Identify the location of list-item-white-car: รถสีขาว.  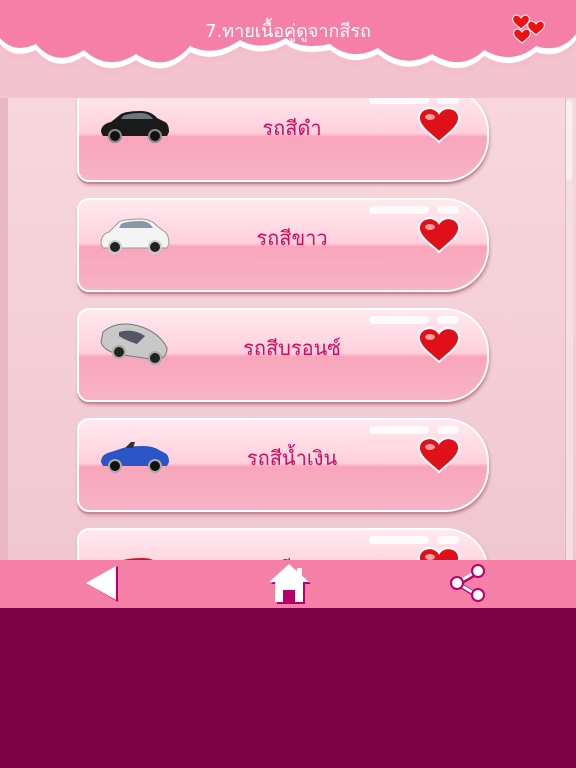
(283, 245).